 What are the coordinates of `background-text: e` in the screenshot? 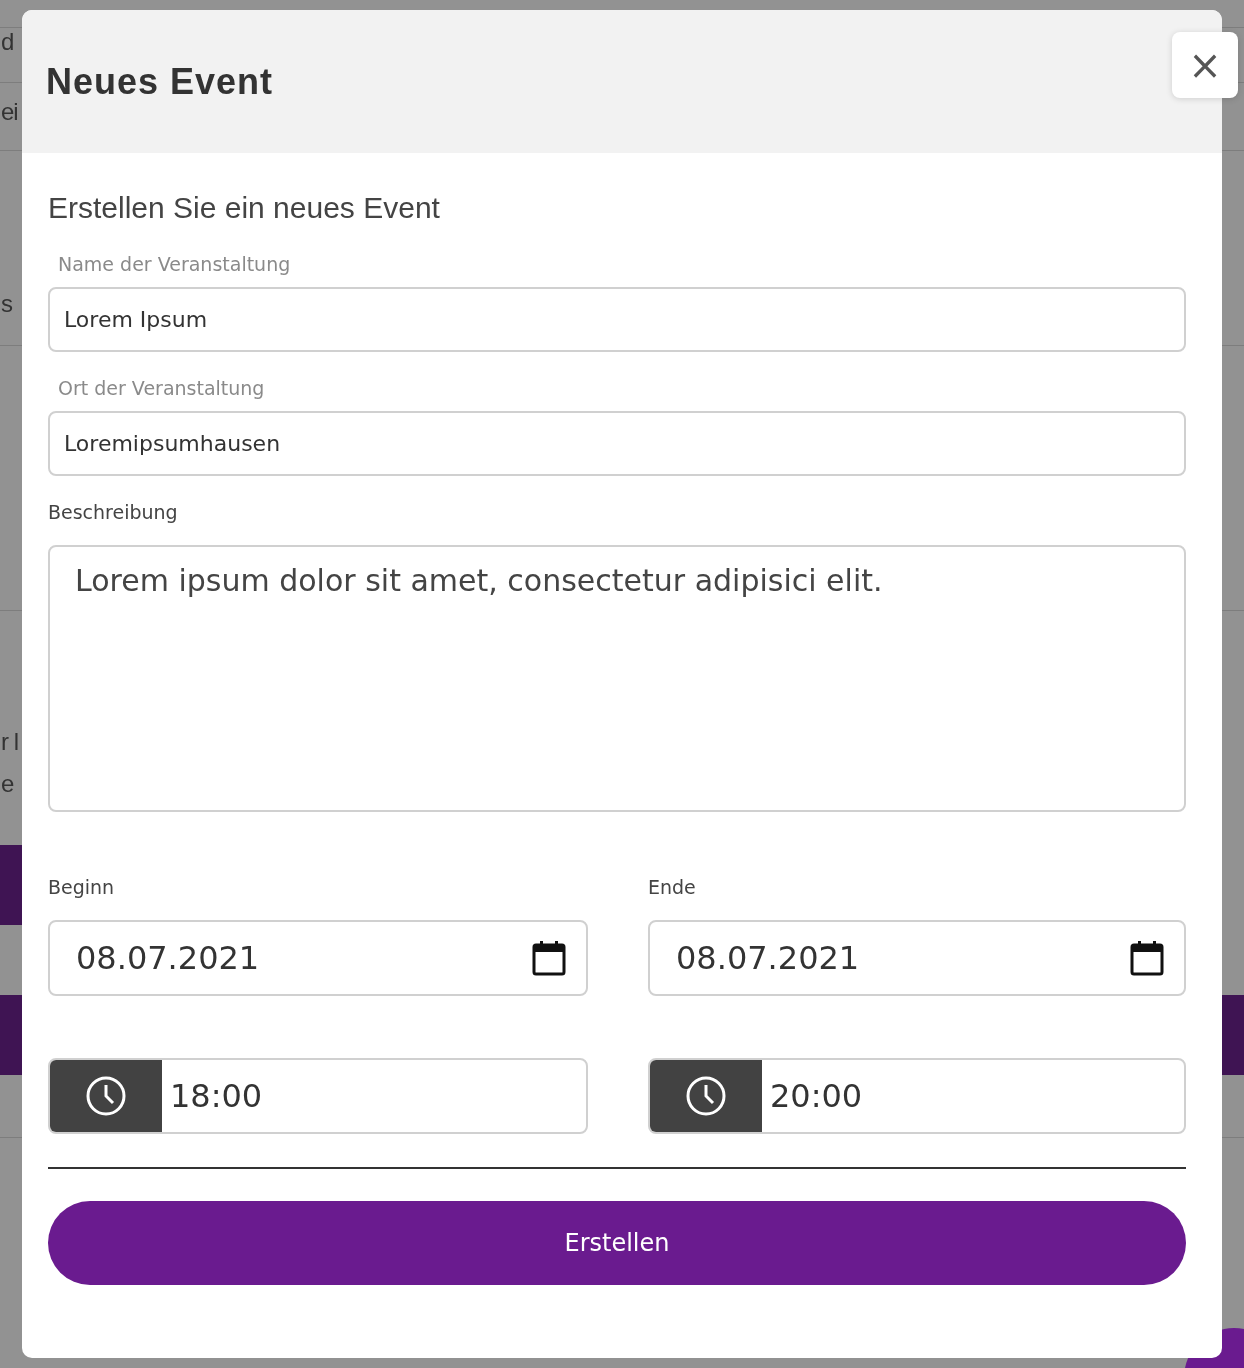 It's located at (7, 784).